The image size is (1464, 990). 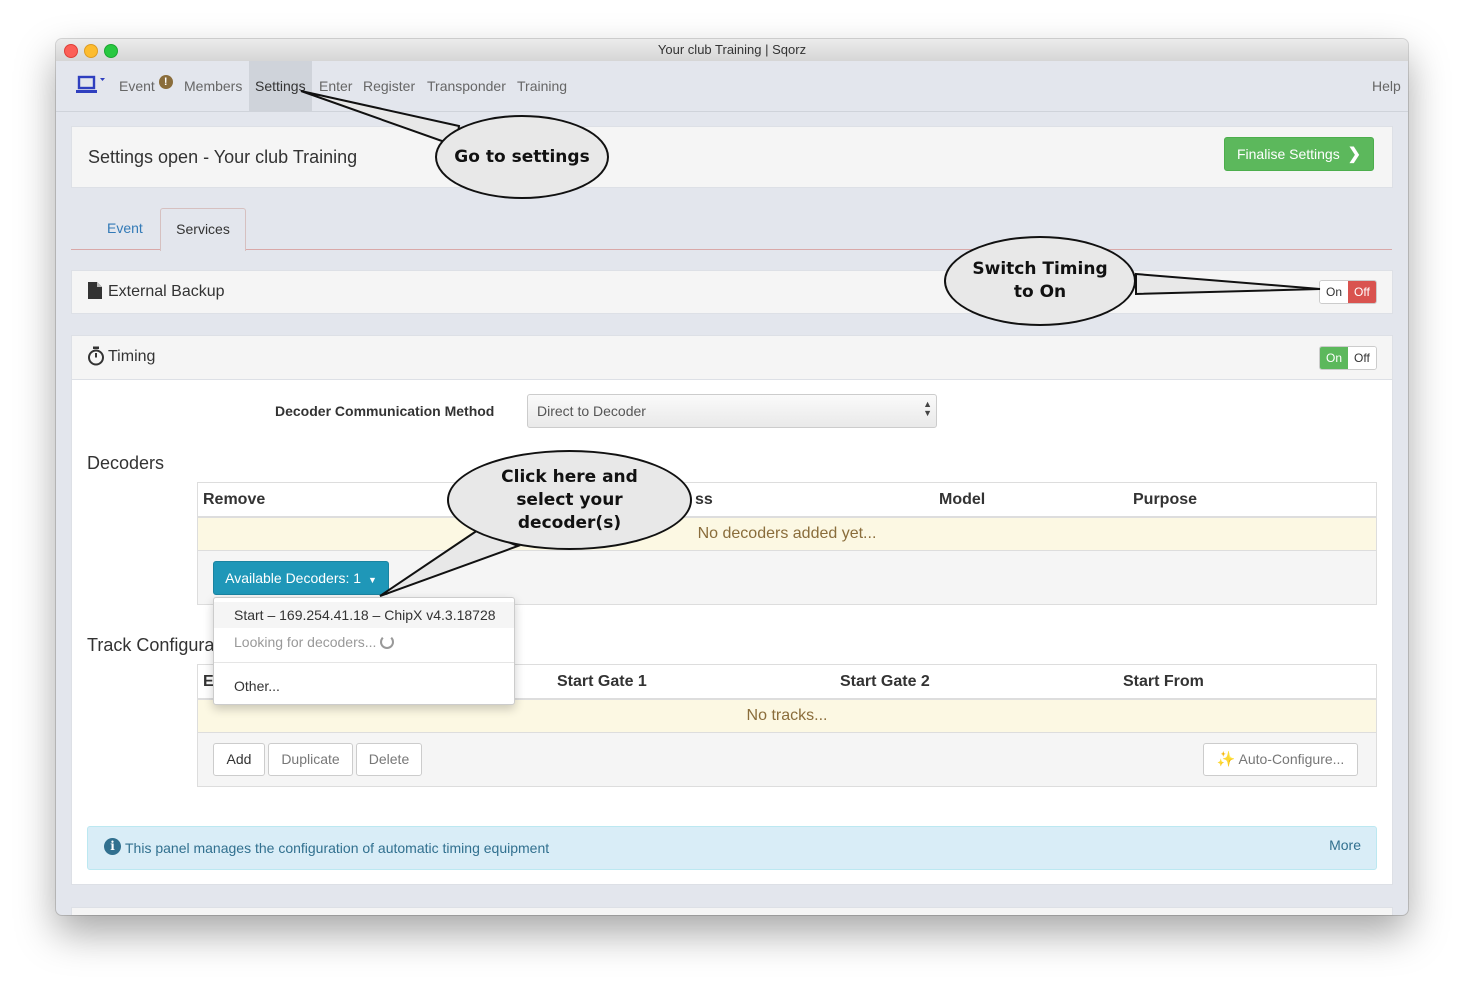 I want to click on decoders-callout: Click here and select your decoder(s), so click(x=569, y=500).